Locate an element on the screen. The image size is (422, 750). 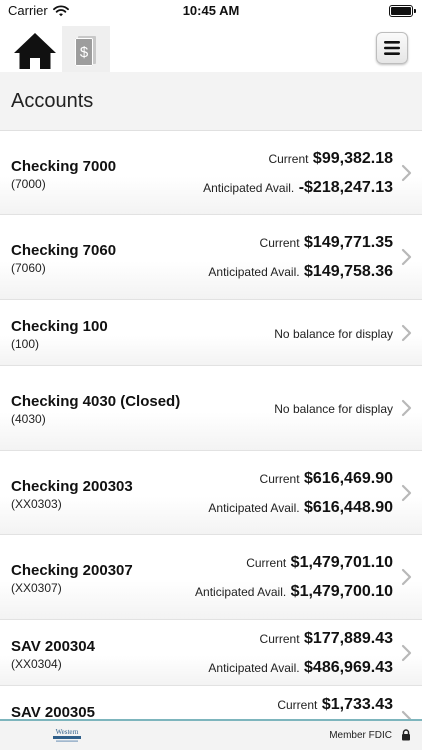
member-fdic-text: Member FDIC is located at coordinates (360, 735).